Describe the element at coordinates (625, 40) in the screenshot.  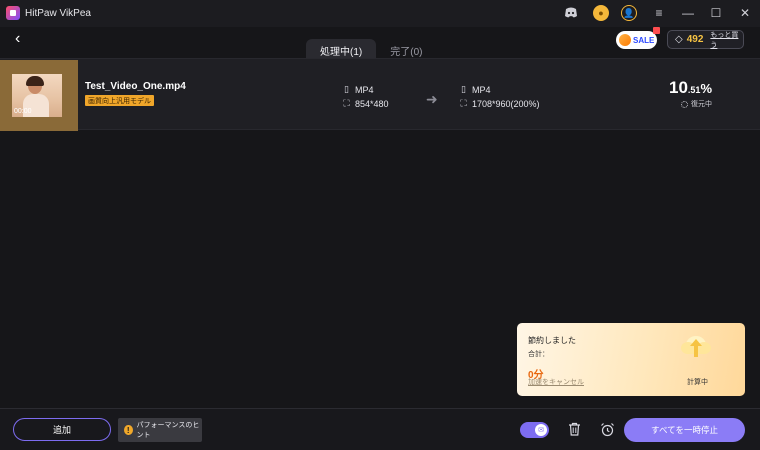
I see `sale-coin-icon` at that location.